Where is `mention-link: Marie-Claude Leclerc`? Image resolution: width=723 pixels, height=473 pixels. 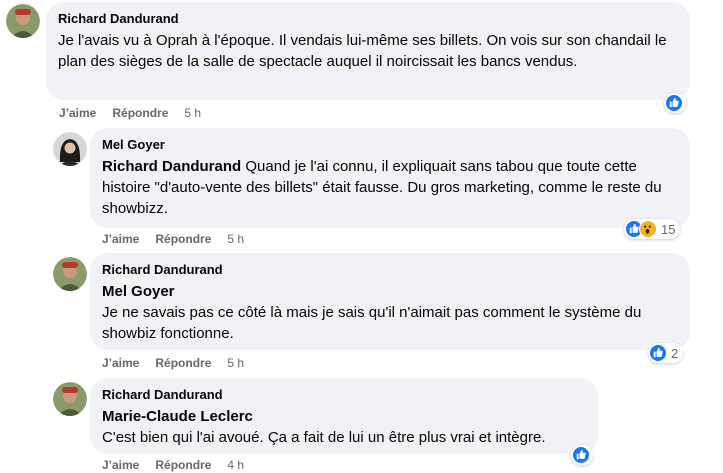 mention-link: Marie-Claude Leclerc is located at coordinates (177, 416).